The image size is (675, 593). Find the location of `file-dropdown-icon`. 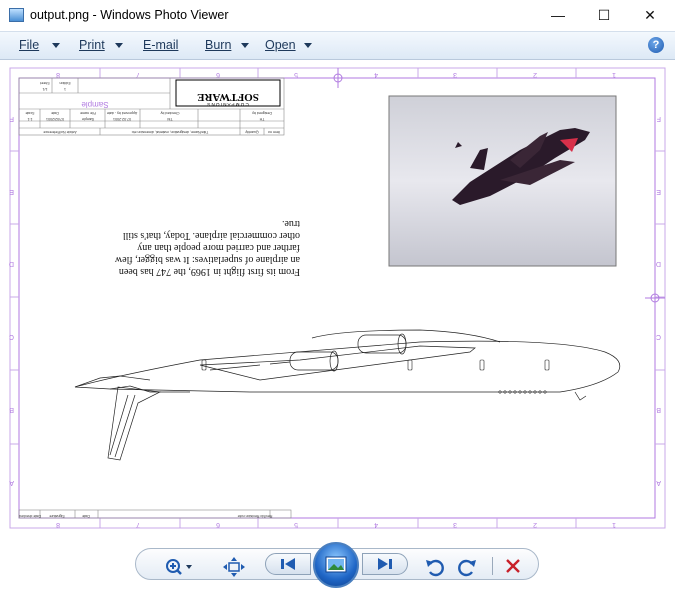

file-dropdown-icon is located at coordinates (56, 45).